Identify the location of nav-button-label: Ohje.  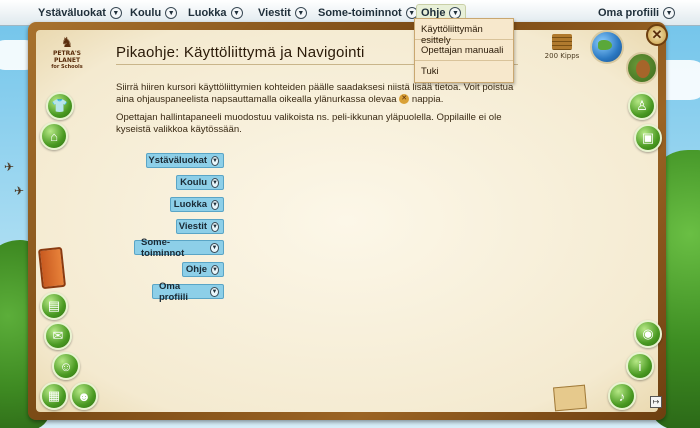
(196, 269).